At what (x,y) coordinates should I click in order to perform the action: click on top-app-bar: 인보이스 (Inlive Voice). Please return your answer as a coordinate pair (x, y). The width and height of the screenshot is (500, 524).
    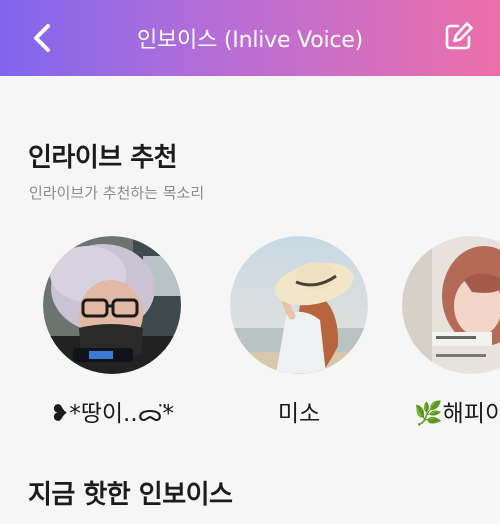
    Looking at the image, I should click on (250, 38).